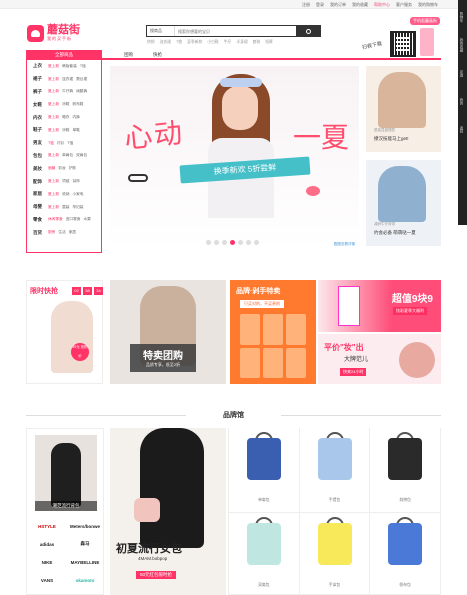 The image size is (467, 595). What do you see at coordinates (87, 219) in the screenshot?
I see `category-link: 水果` at bounding box center [87, 219].